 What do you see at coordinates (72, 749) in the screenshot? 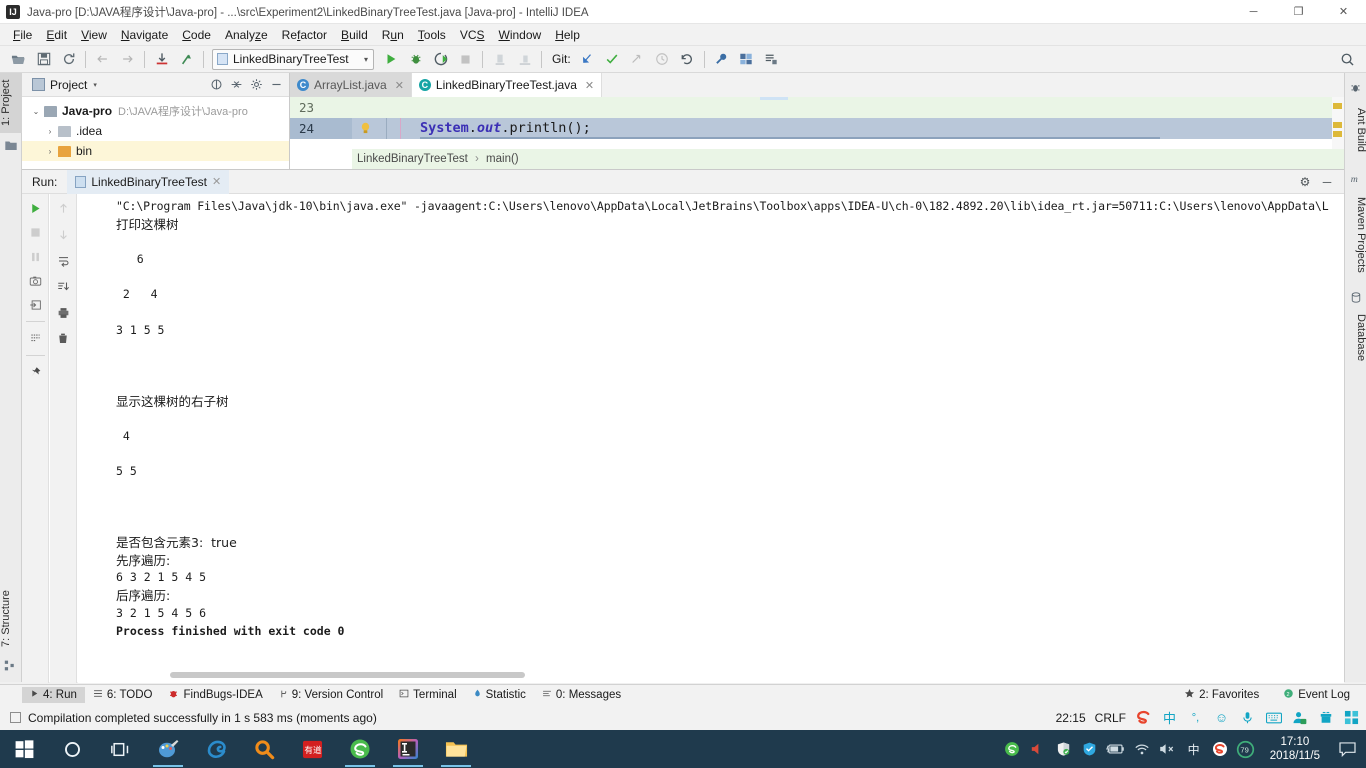
I see `cortana-search-button` at bounding box center [72, 749].